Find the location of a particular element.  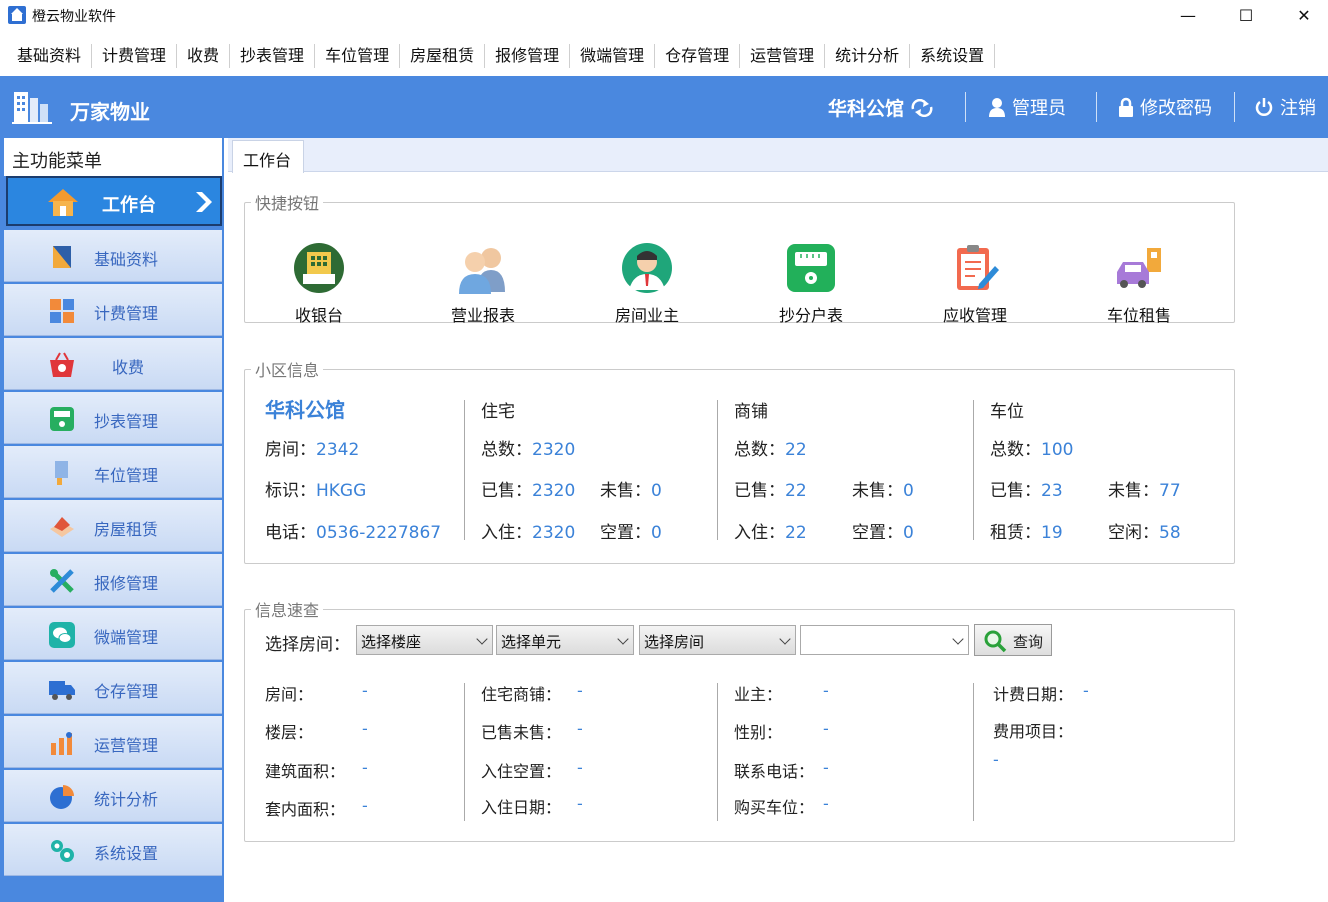

field-owner-value: - is located at coordinates (826, 690).